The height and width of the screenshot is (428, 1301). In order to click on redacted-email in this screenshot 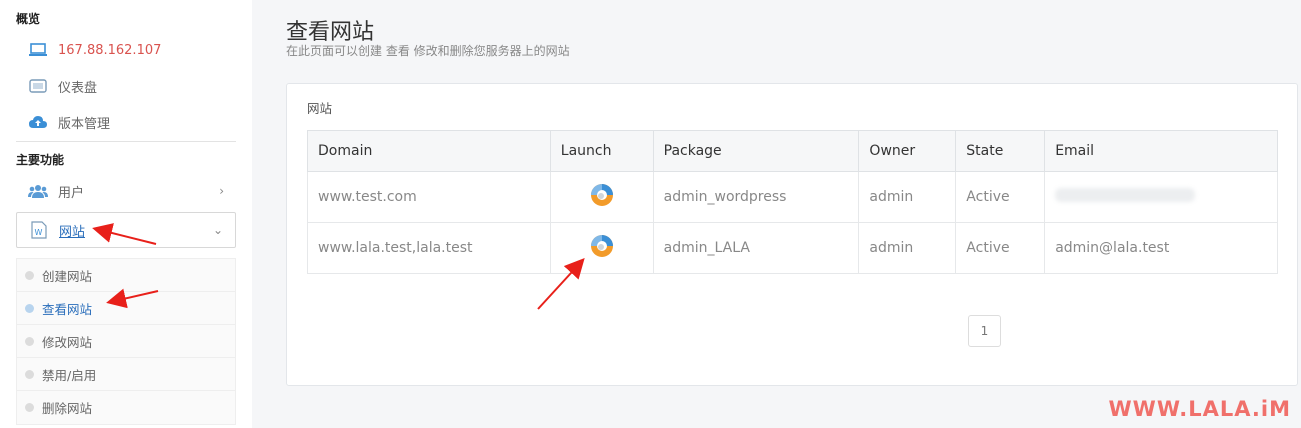, I will do `click(1125, 195)`.